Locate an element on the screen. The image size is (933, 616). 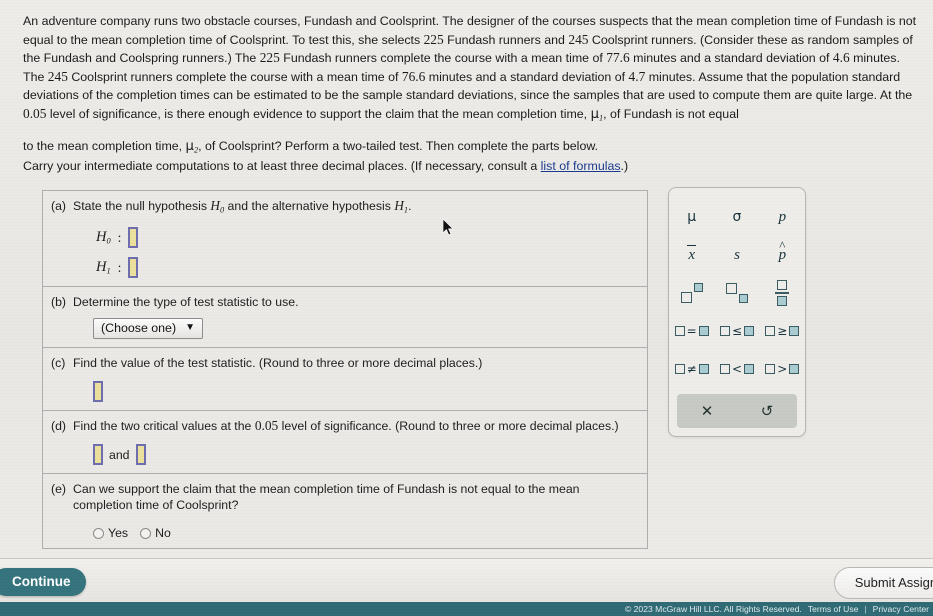
greater-equal-template-button: ≥ is located at coordinates (782, 331).